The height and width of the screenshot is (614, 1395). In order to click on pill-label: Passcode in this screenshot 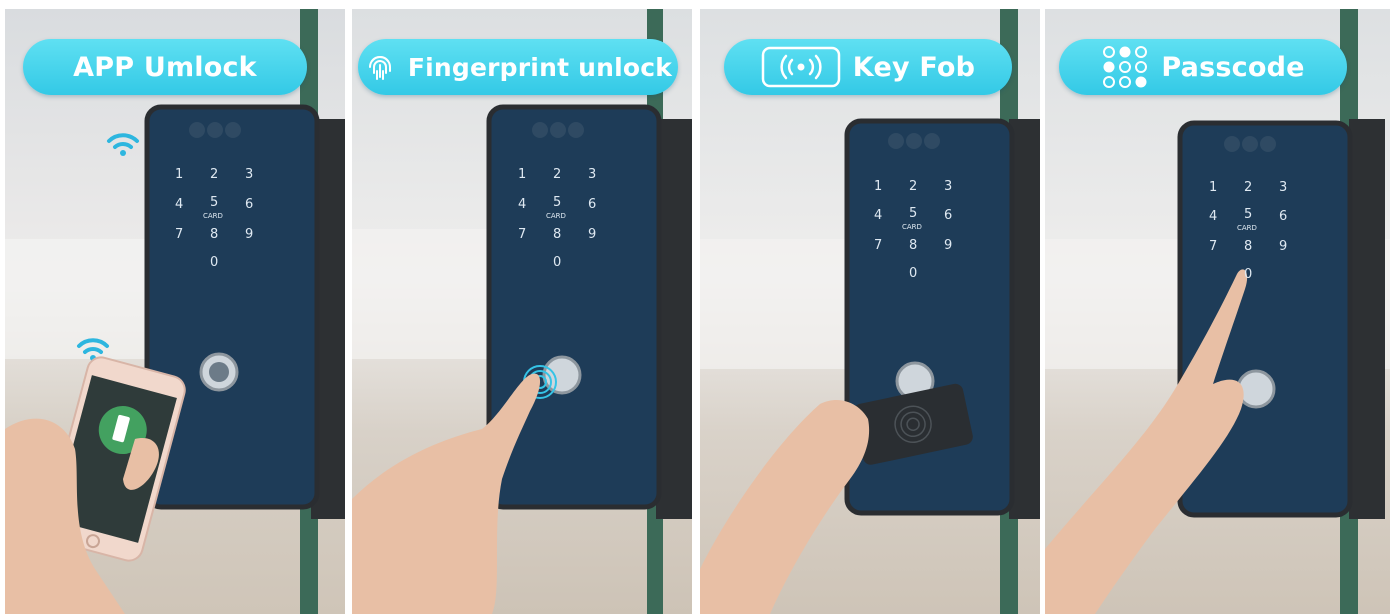, I will do `click(1233, 67)`.